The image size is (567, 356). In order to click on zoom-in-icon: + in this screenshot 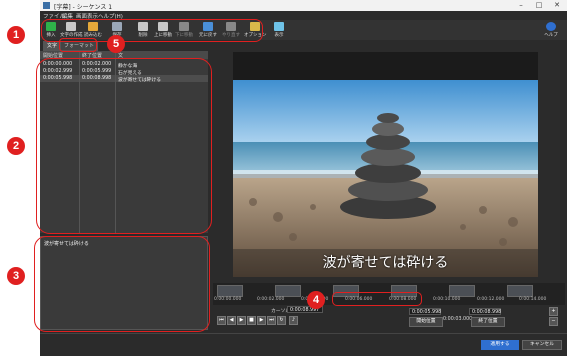, I will do `click(553, 311)`.